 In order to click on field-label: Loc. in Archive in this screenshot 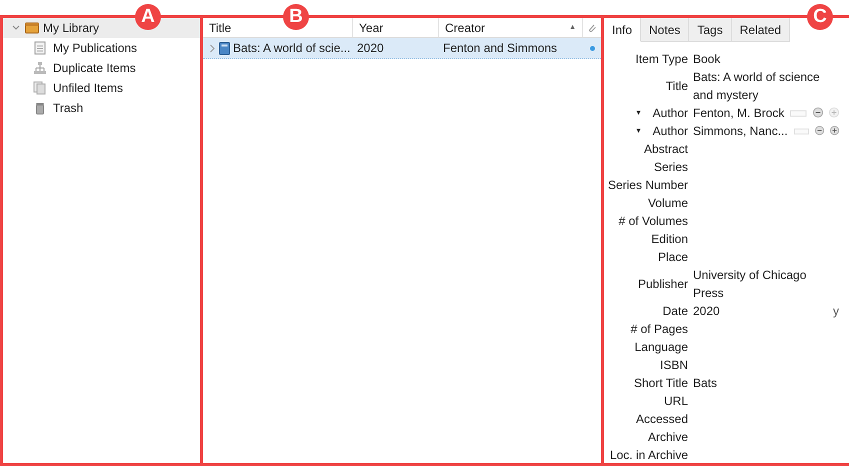, I will do `click(649, 455)`.